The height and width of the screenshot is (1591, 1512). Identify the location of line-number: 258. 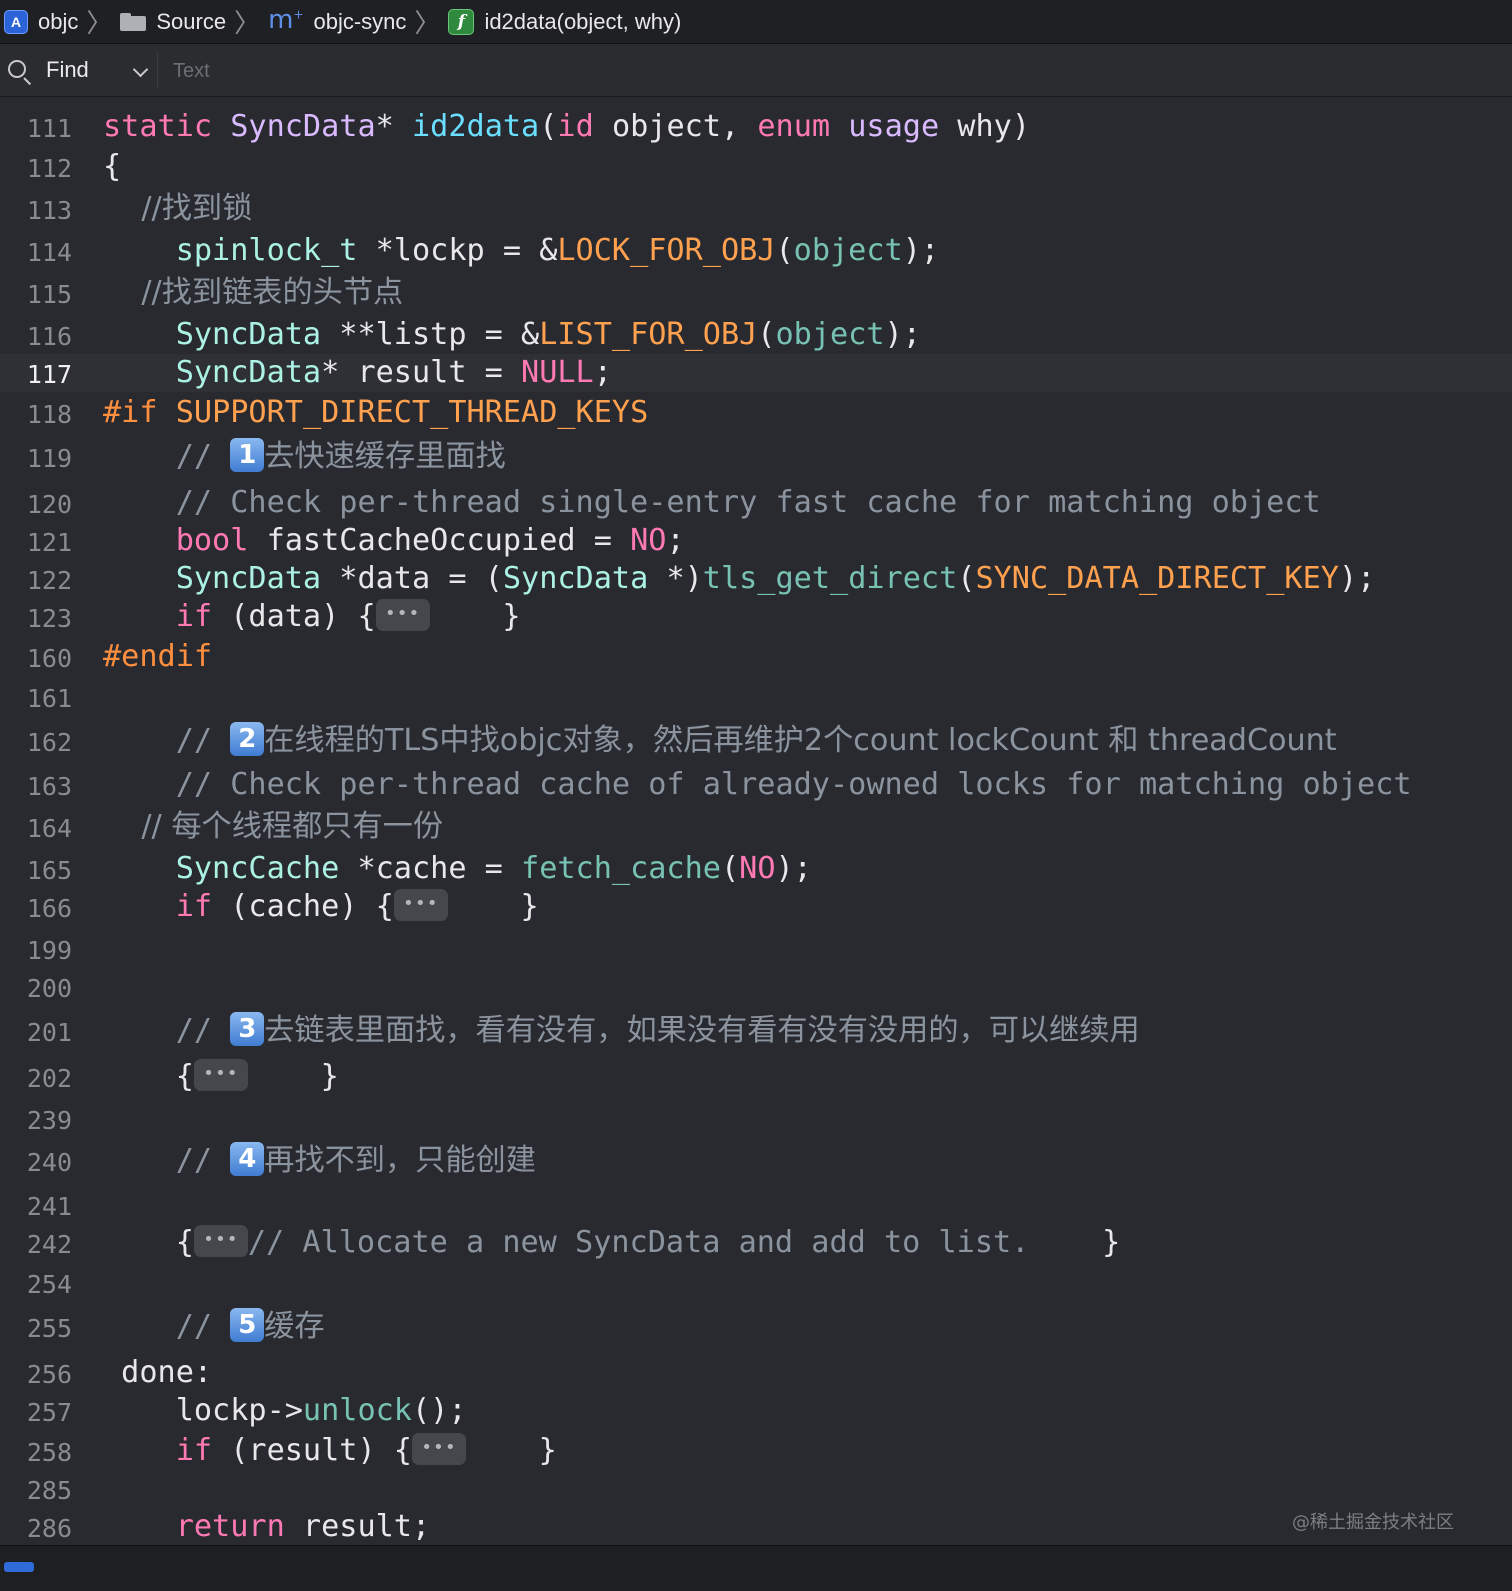
(49, 1452).